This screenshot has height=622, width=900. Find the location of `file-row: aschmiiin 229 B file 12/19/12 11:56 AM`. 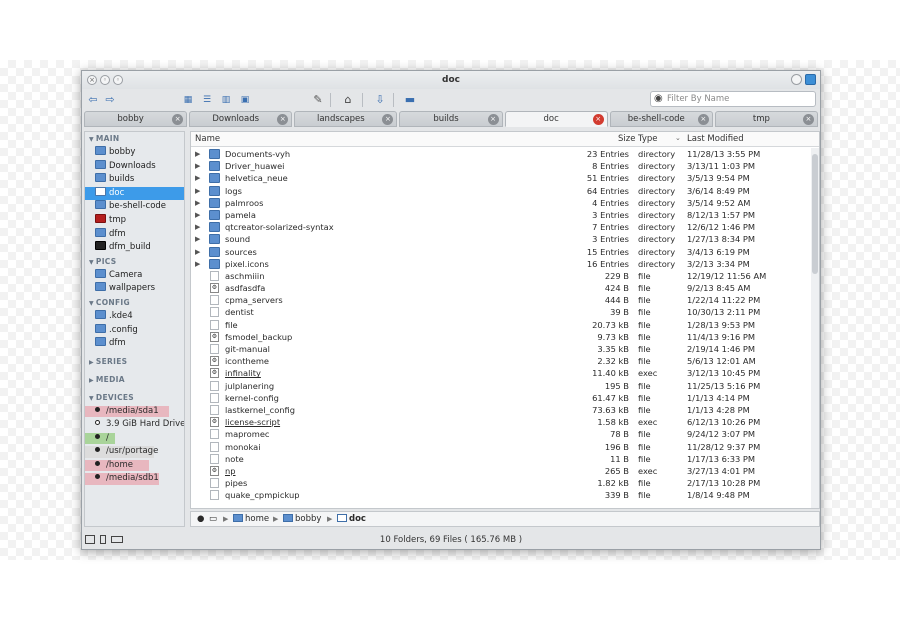

file-row: aschmiiin 229 B file 12/19/12 11:56 AM is located at coordinates (501, 276).